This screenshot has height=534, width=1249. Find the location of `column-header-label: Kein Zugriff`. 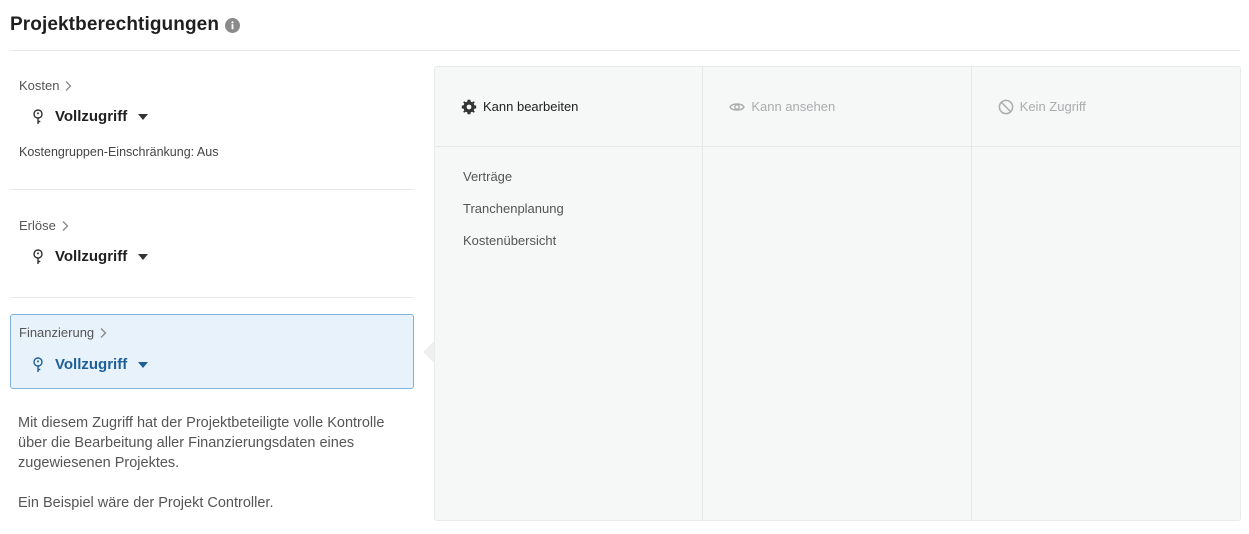

column-header-label: Kein Zugriff is located at coordinates (1052, 106).